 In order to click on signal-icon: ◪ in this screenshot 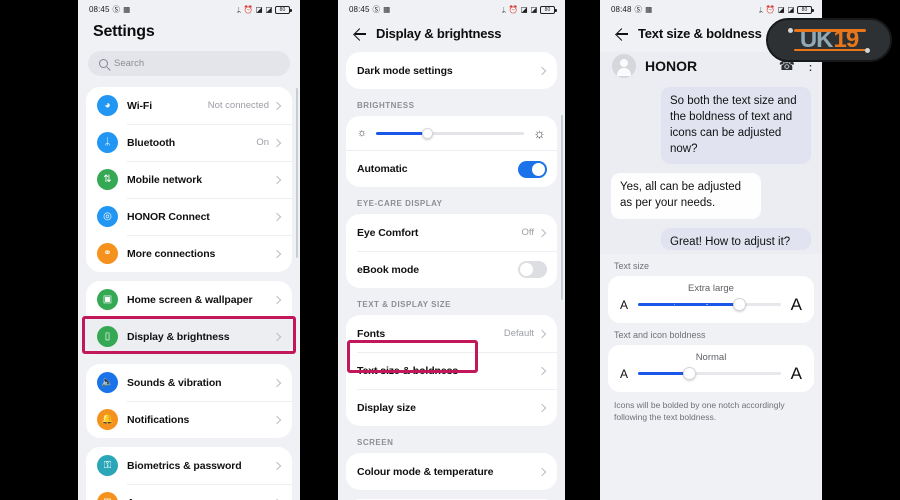, I will do `click(524, 9)`.